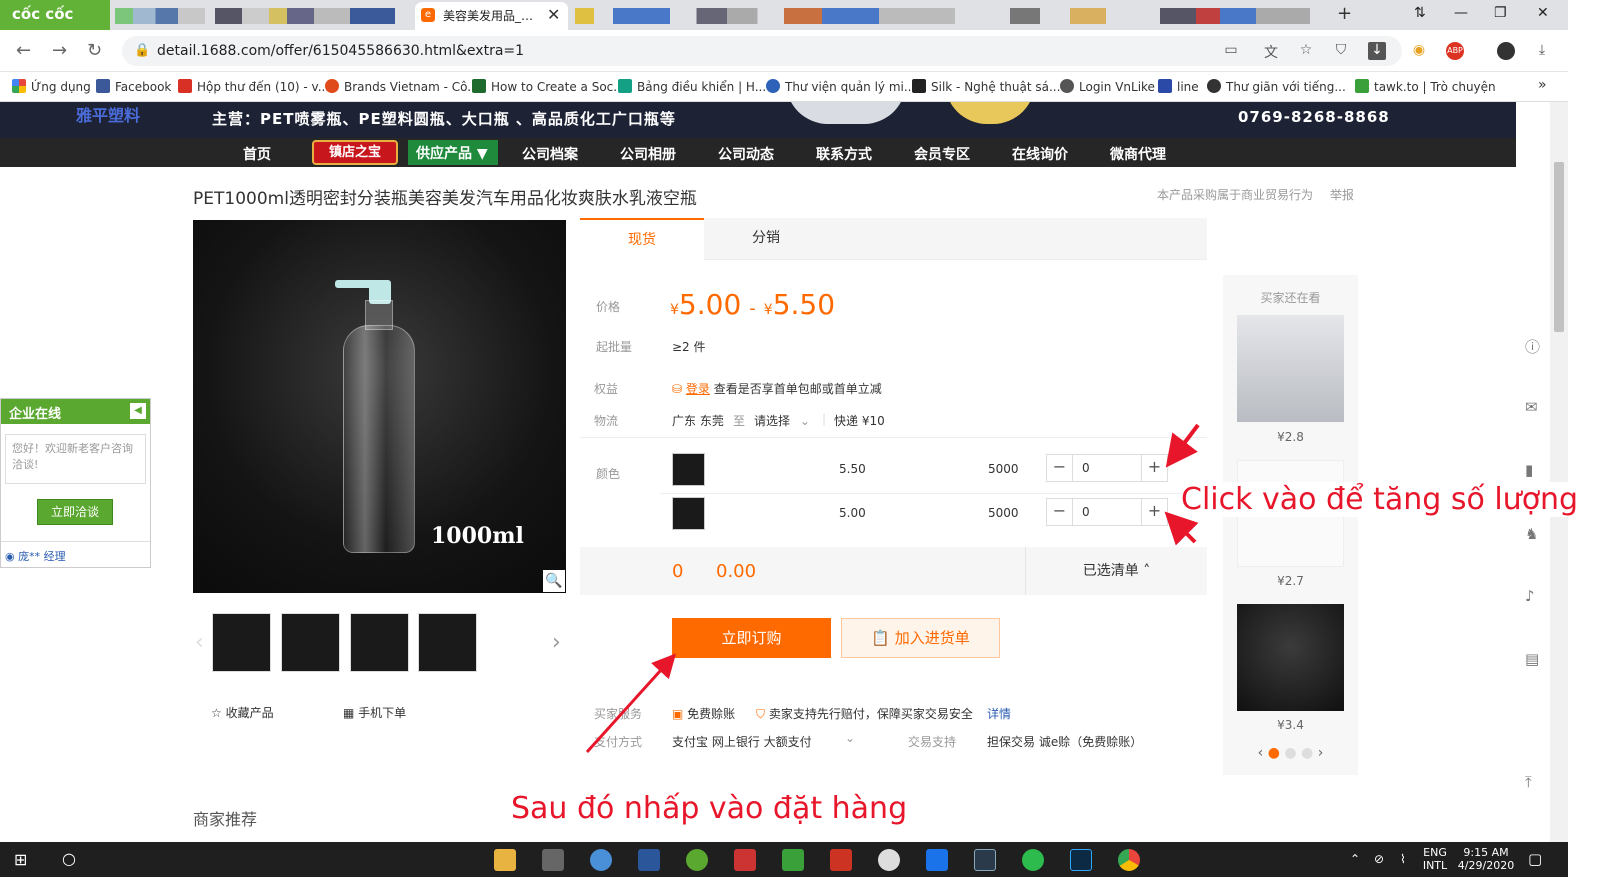 The height and width of the screenshot is (895, 1600). Describe the element at coordinates (553, 860) in the screenshot. I see `calculator-icon` at that location.